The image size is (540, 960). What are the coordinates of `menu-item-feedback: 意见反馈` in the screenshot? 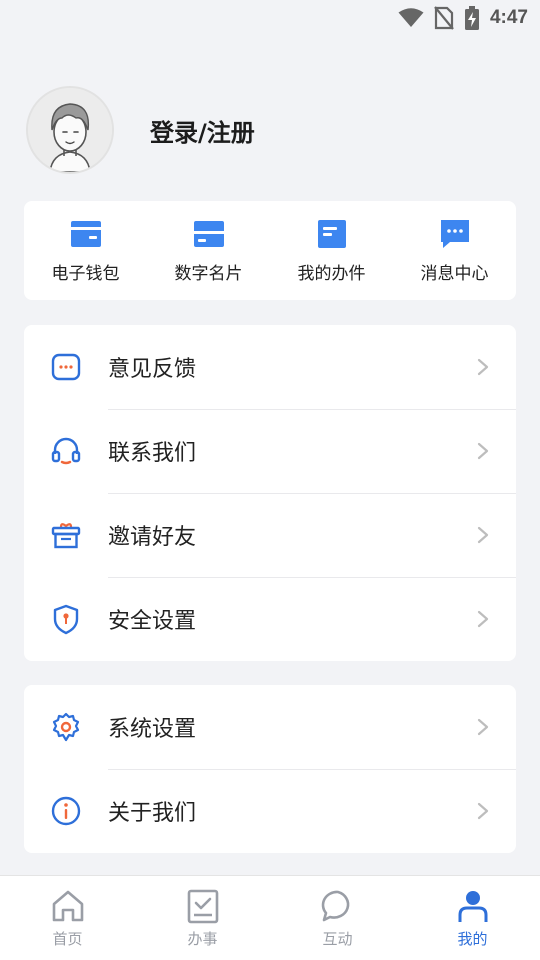 It's located at (270, 367).